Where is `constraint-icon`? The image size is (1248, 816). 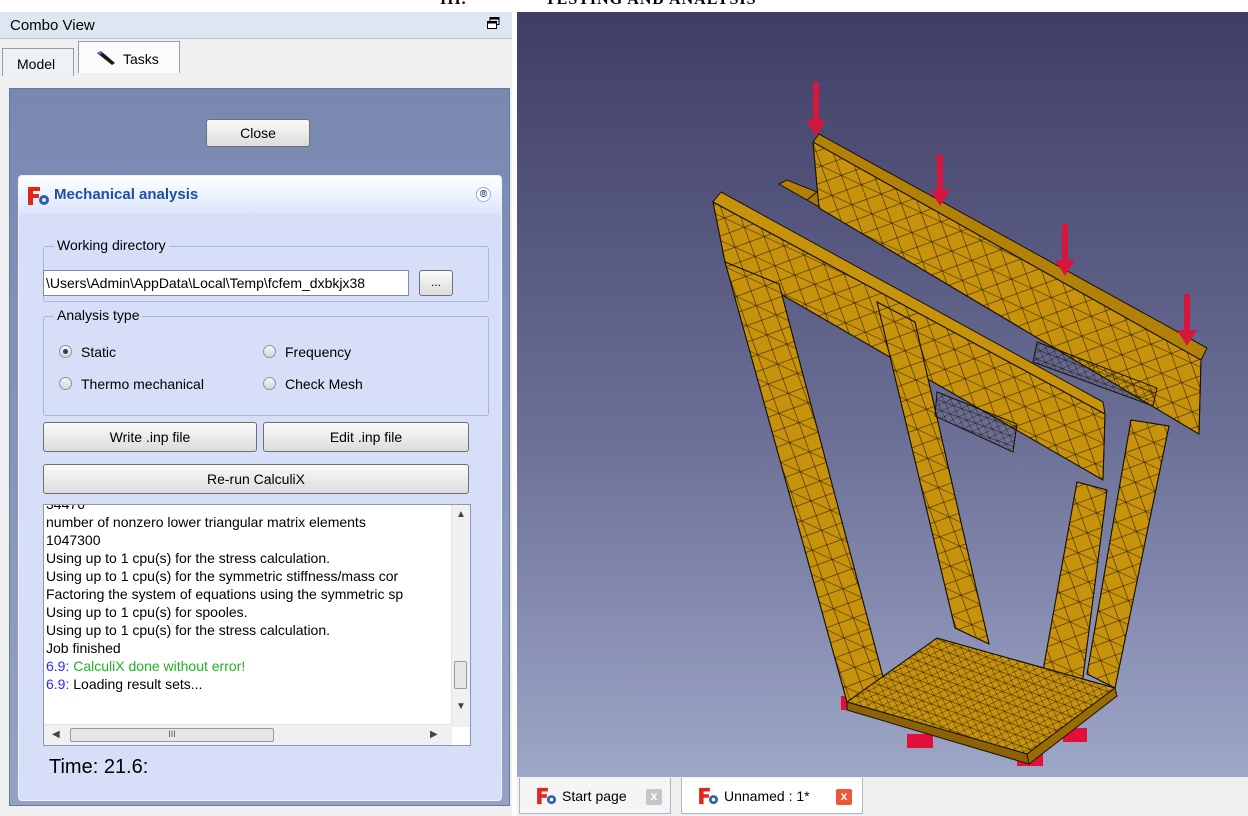
constraint-icon is located at coordinates (920, 741).